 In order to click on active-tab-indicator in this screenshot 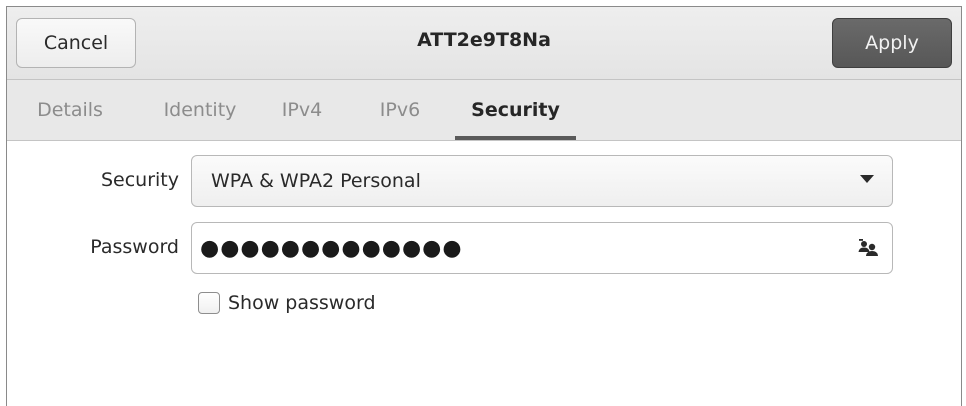, I will do `click(515, 138)`.